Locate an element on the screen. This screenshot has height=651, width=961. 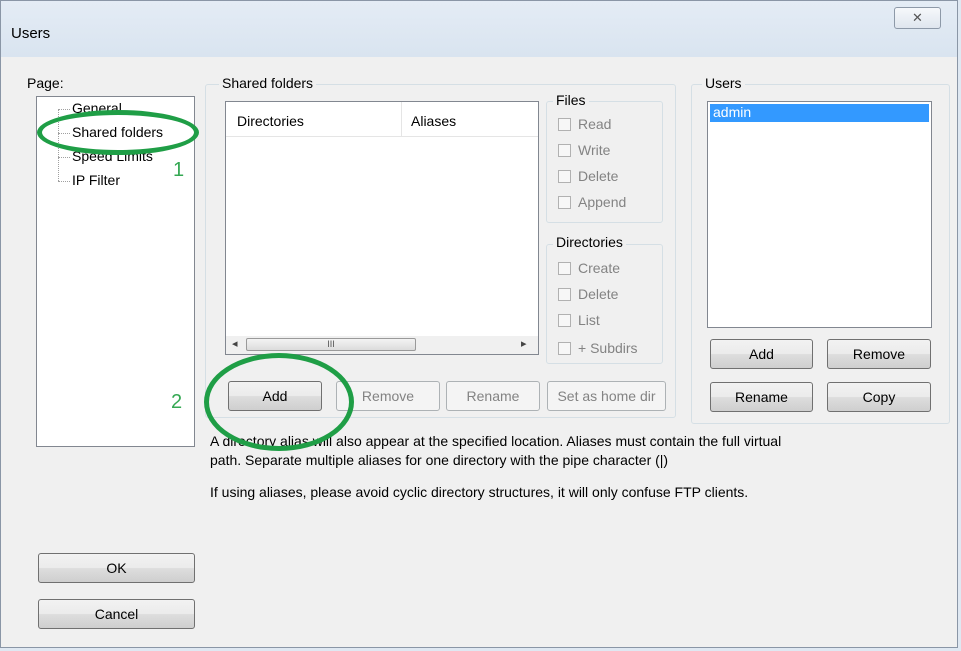
rename-user-label: Rename is located at coordinates (761, 397).